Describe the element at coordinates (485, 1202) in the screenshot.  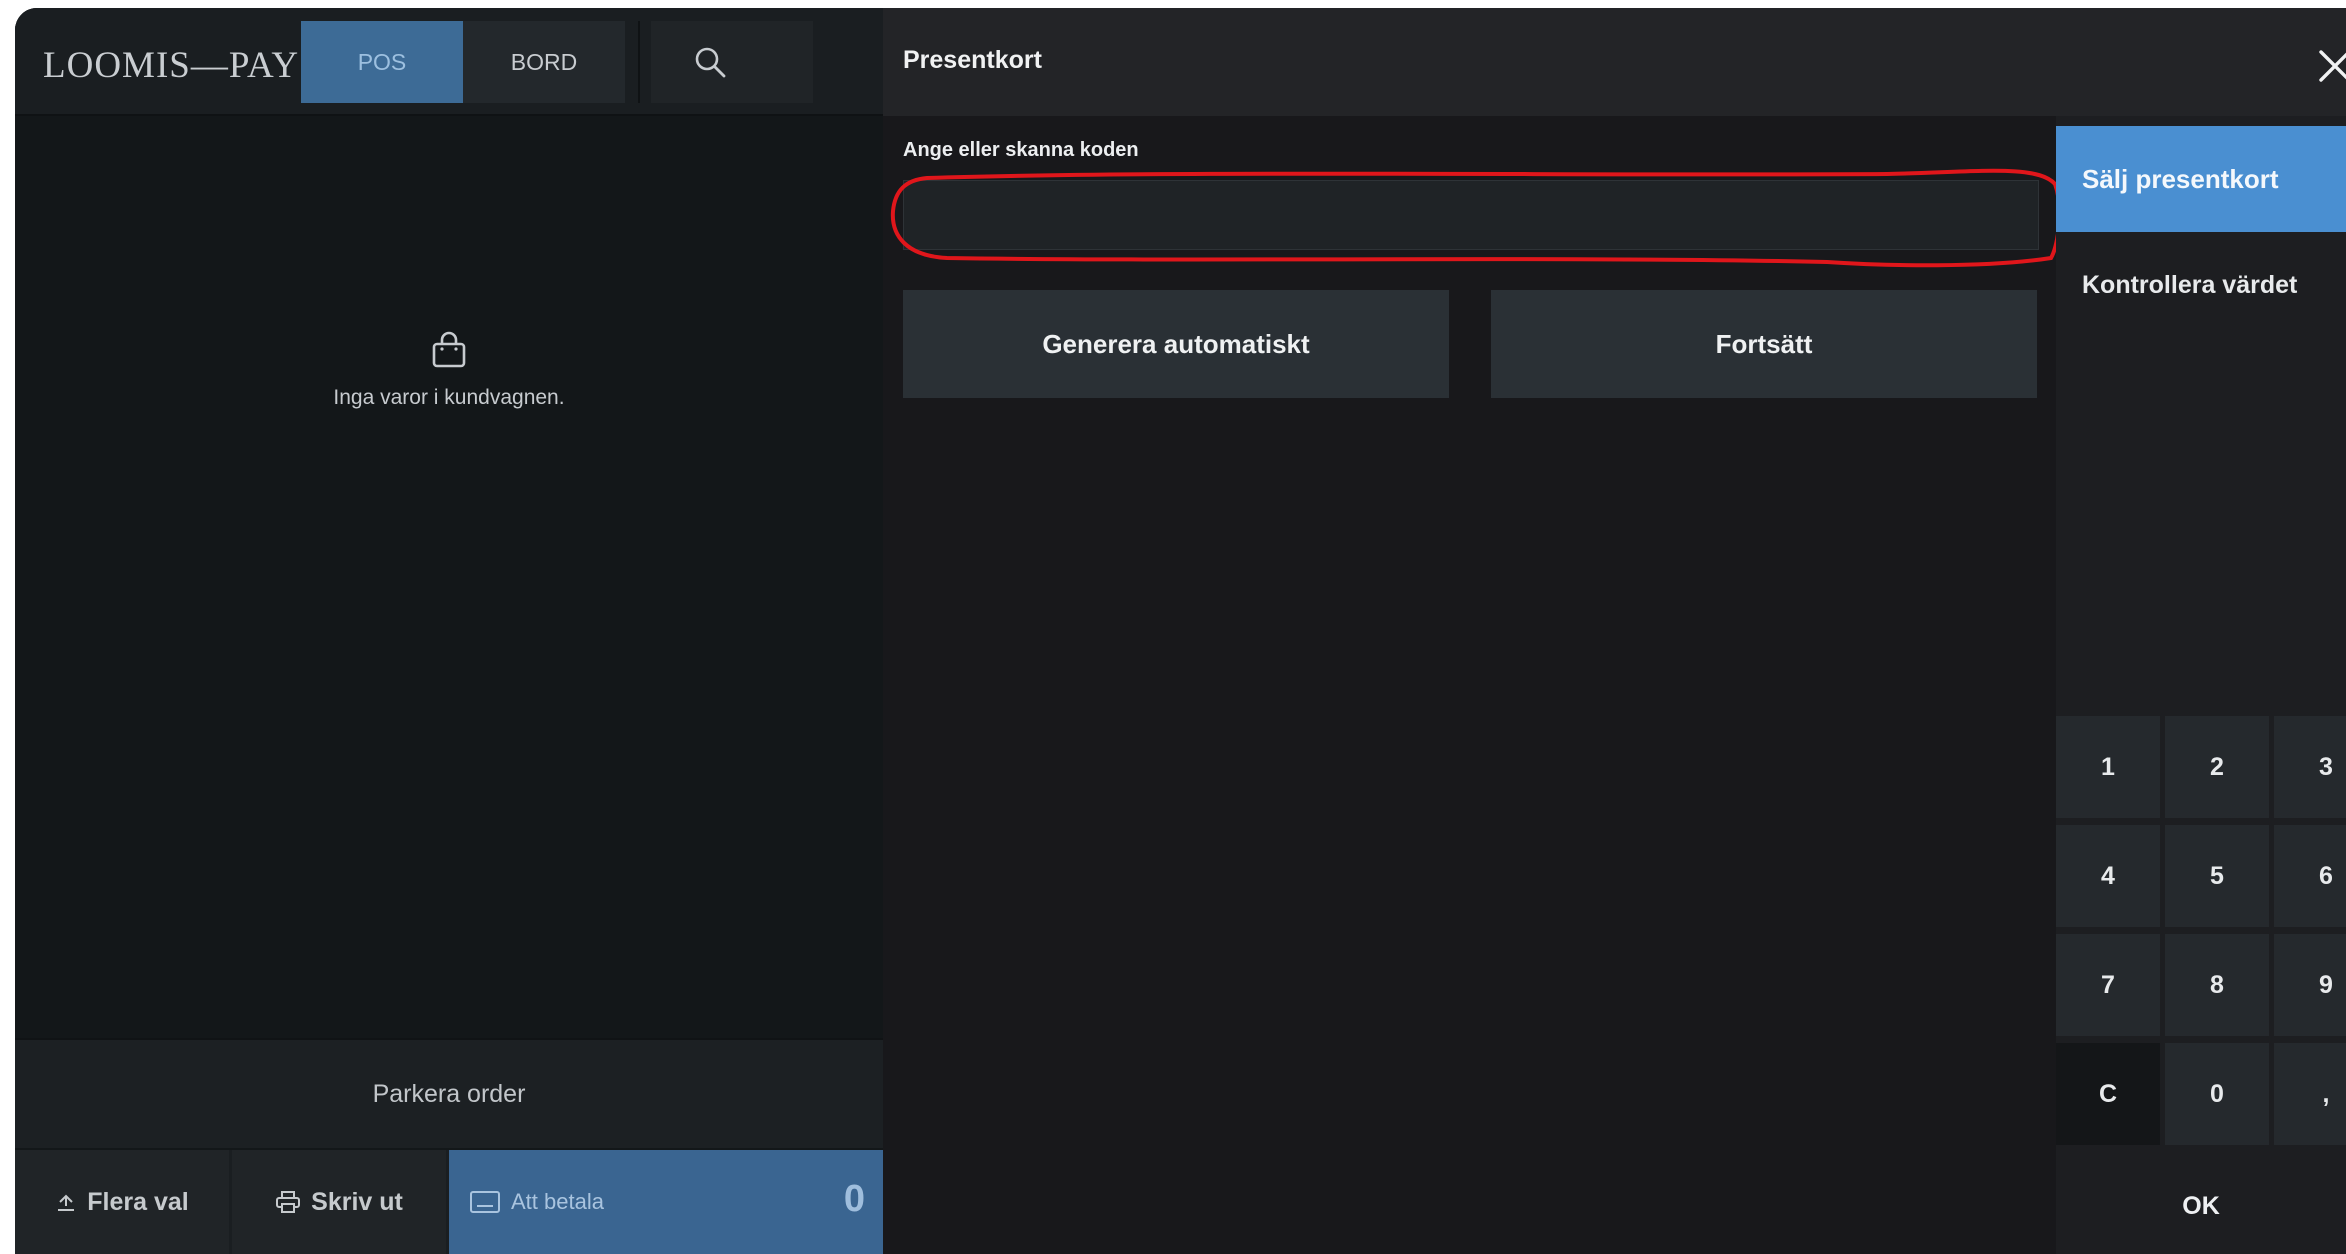
I see `payment-terminal-icon` at that location.